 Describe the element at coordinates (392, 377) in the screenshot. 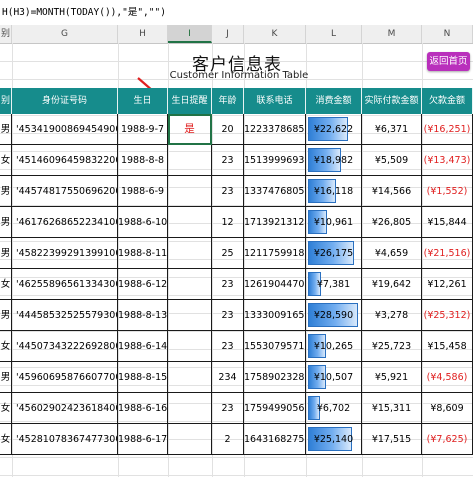

I see `cell-paid: ¥5,921` at that location.